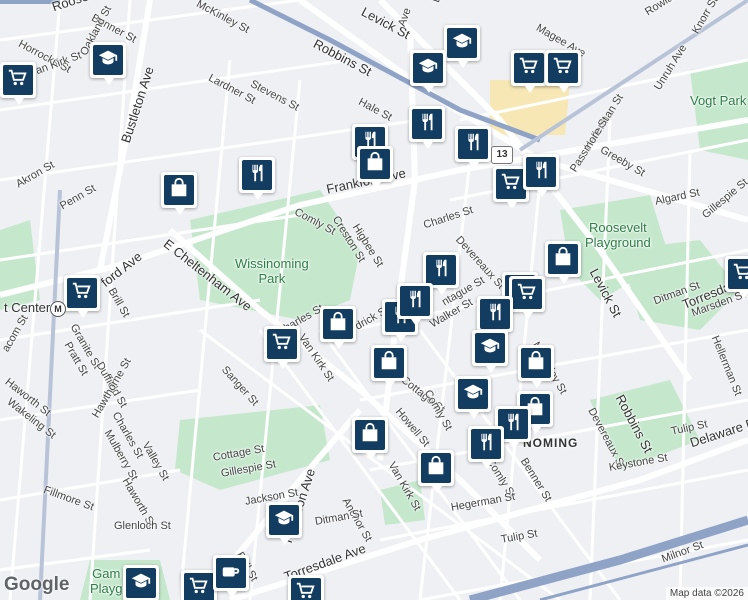 Image resolution: width=748 pixels, height=600 pixels. What do you see at coordinates (106, 581) in the screenshot?
I see `label-gam-playground: Gam Playg` at bounding box center [106, 581].